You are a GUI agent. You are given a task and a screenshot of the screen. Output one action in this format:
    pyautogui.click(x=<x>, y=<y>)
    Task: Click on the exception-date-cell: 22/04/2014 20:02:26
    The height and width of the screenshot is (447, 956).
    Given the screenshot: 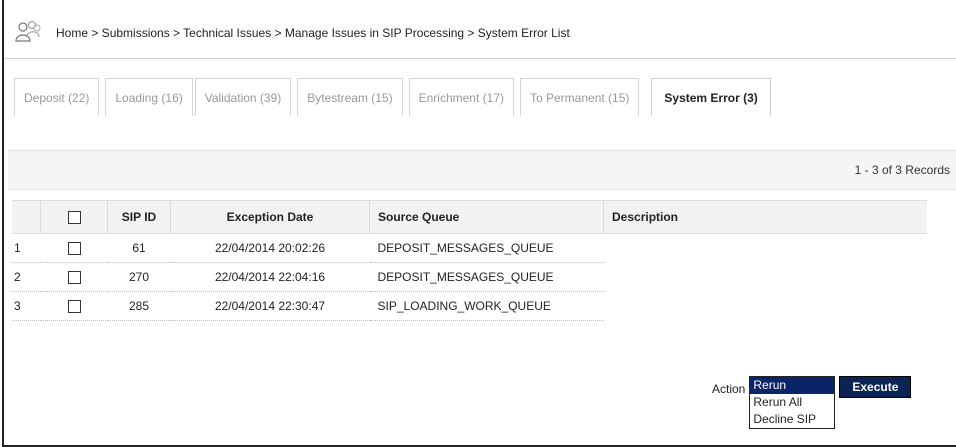 What is the action you would take?
    pyautogui.click(x=270, y=248)
    